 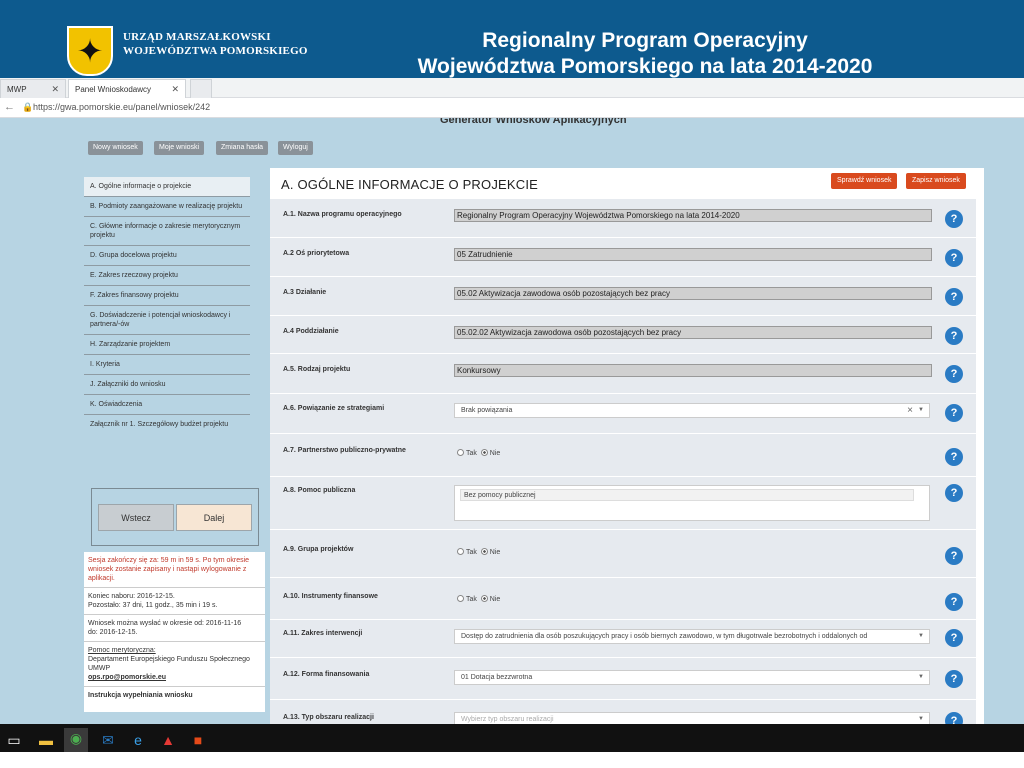 What do you see at coordinates (167, 405) in the screenshot?
I see `sidebar-item-k: K. Oświadczenia` at bounding box center [167, 405].